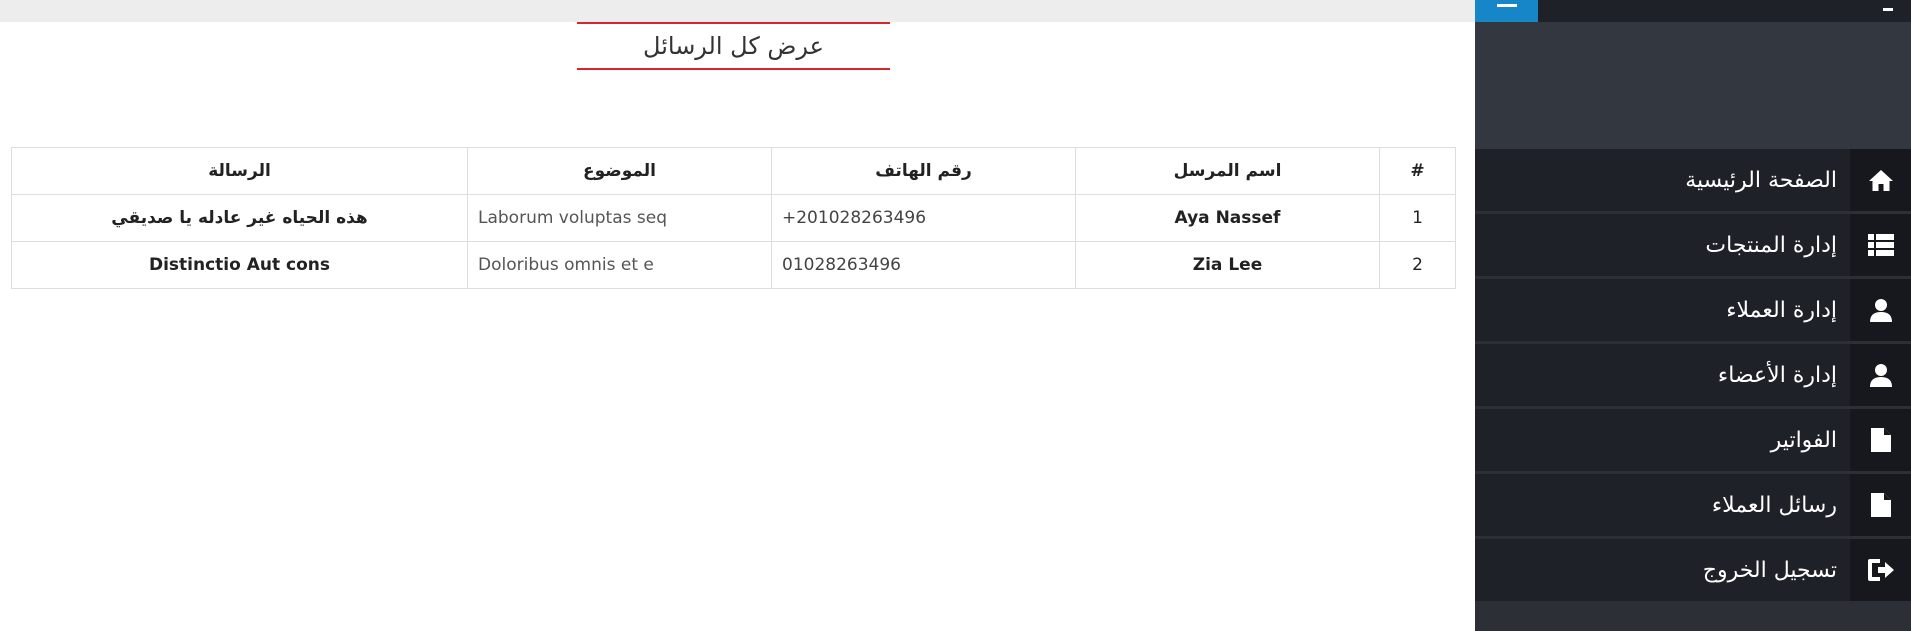  I want to click on sidebar-item-label: الفواتير, so click(1803, 440).